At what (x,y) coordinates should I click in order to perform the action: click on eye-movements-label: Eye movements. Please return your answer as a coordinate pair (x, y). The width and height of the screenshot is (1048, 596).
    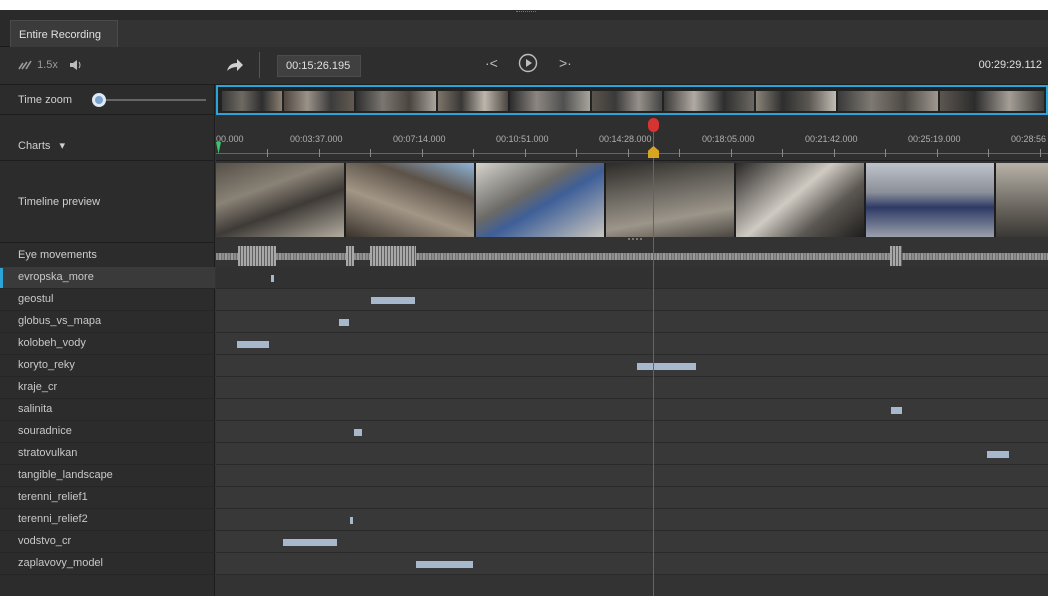
    Looking at the image, I should click on (57, 255).